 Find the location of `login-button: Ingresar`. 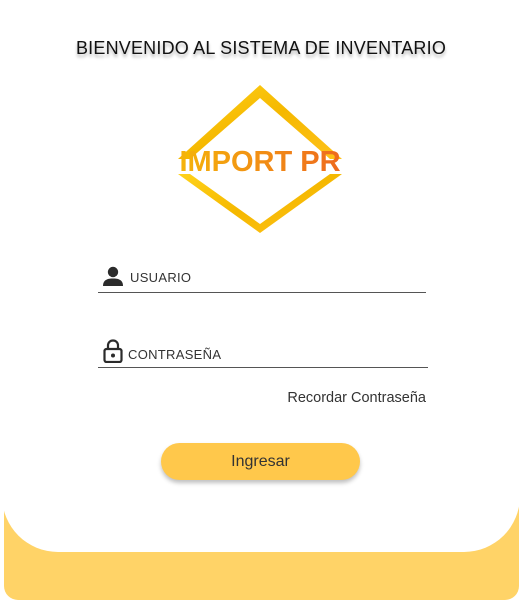

login-button: Ingresar is located at coordinates (260, 461).